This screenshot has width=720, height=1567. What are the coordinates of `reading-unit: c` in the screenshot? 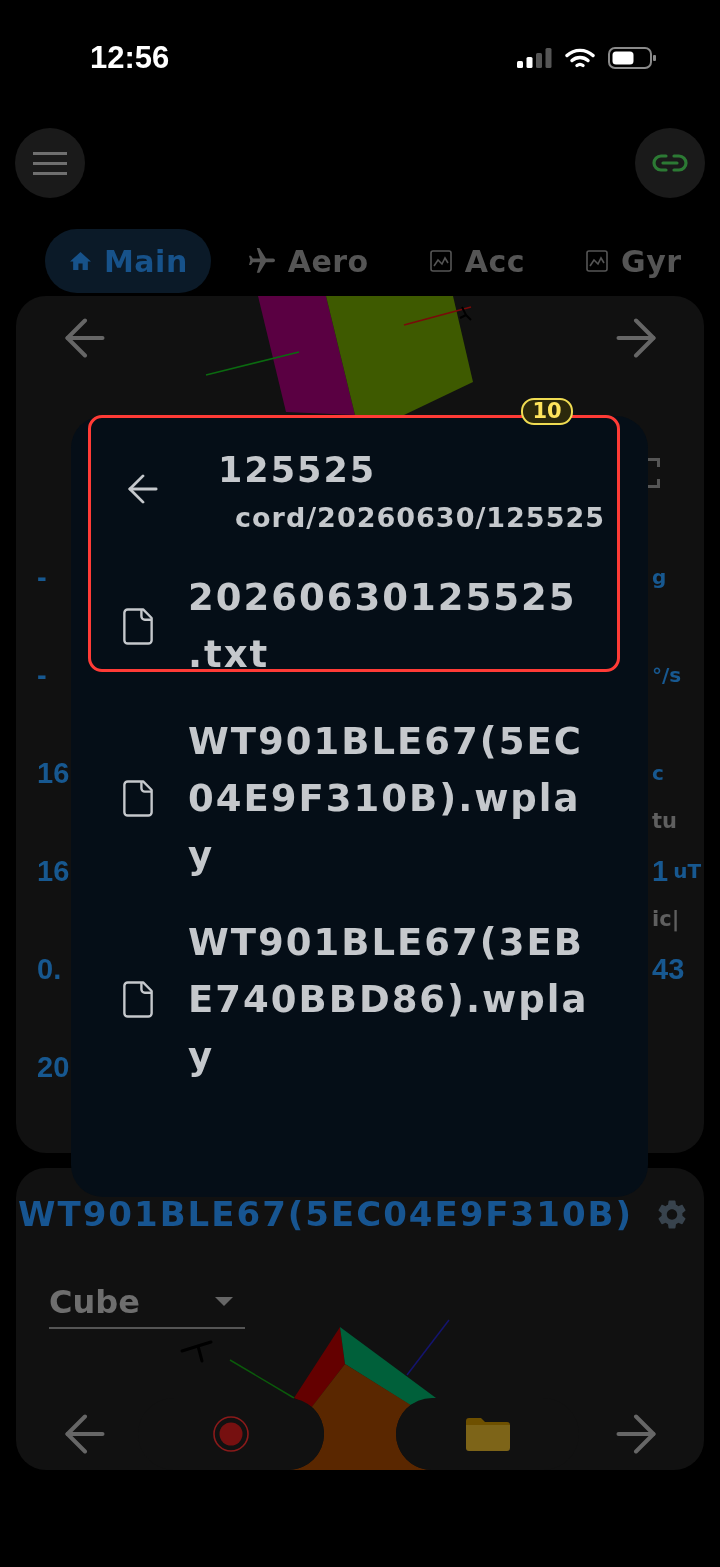 It's located at (658, 773).